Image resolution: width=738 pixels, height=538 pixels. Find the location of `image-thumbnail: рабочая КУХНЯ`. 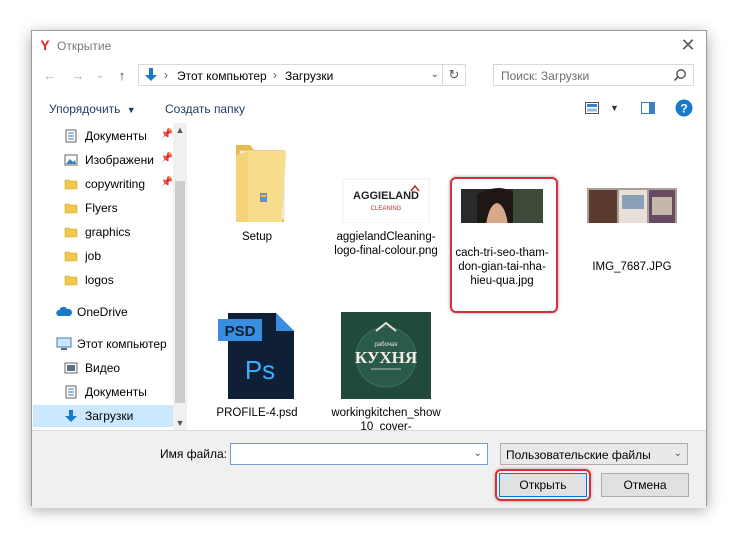

image-thumbnail: рабочая КУХНЯ is located at coordinates (386, 355).